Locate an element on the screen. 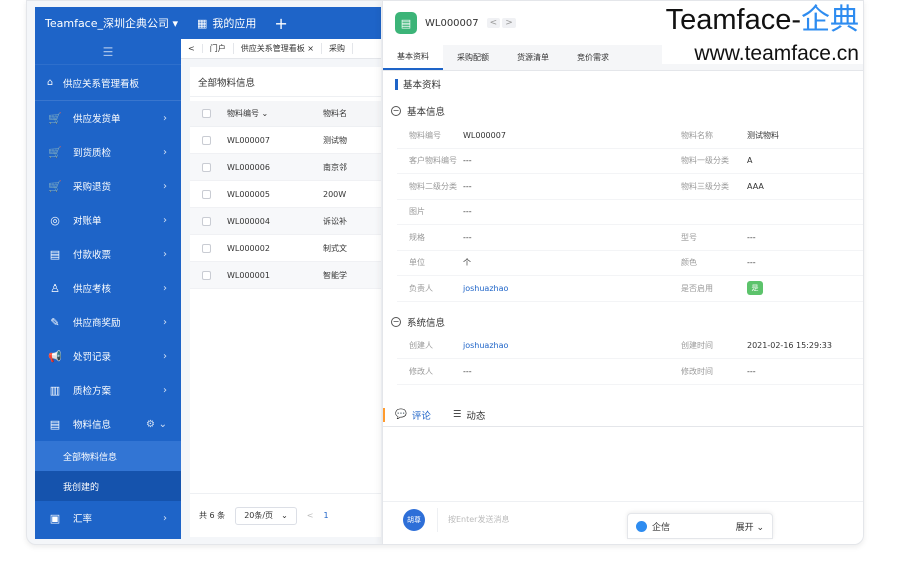 This screenshot has width=911, height=568. expand-label: 展开 is located at coordinates (744, 527).